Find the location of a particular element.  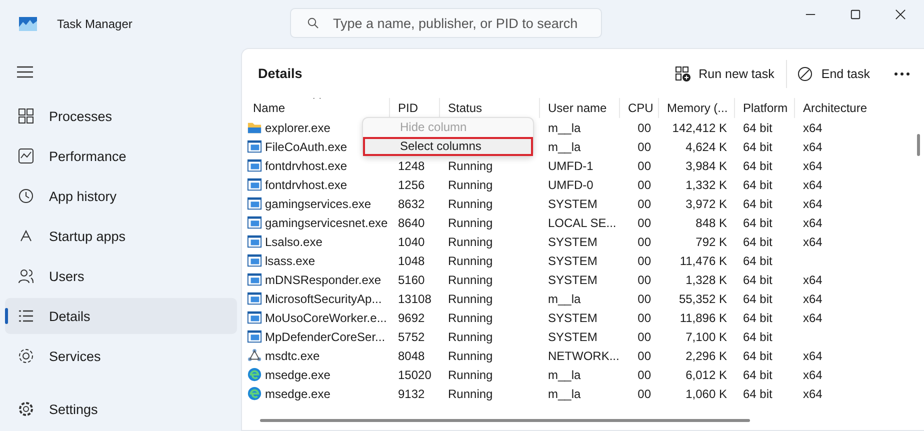

table-cell: 1048 is located at coordinates (411, 261).